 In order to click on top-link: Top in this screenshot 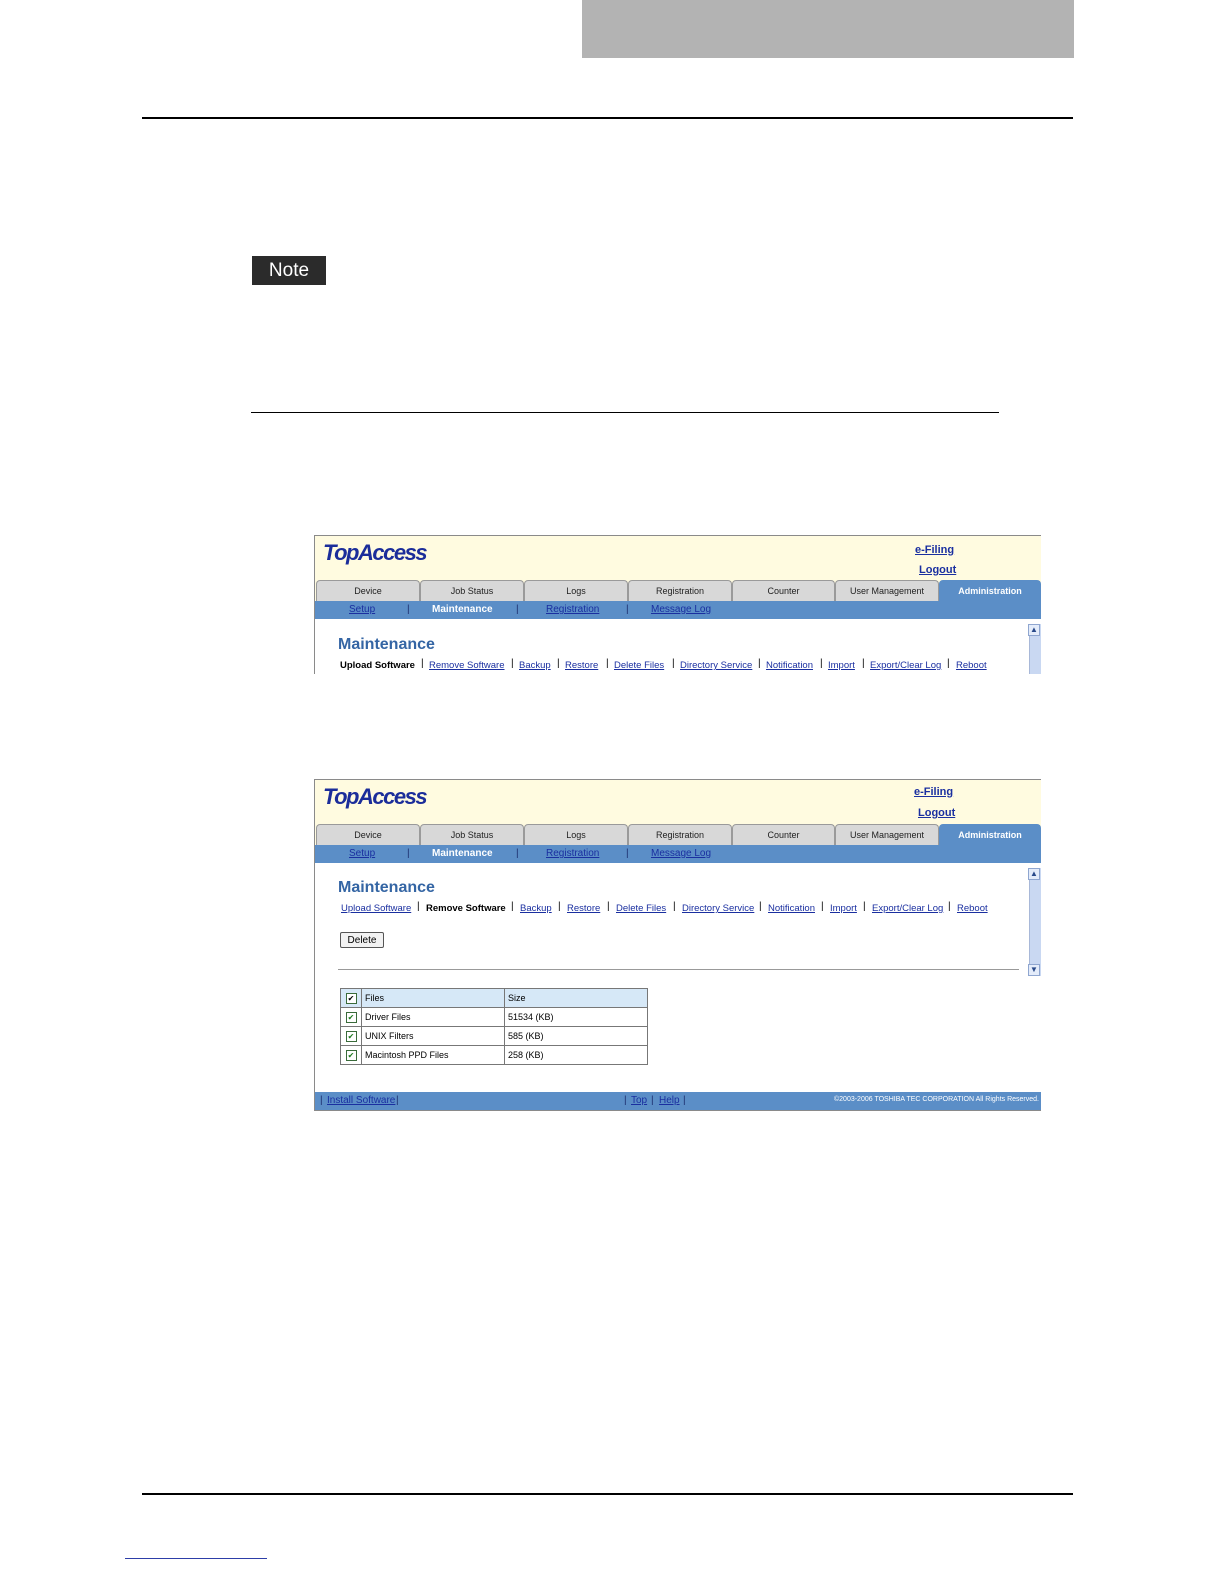, I will do `click(639, 1100)`.